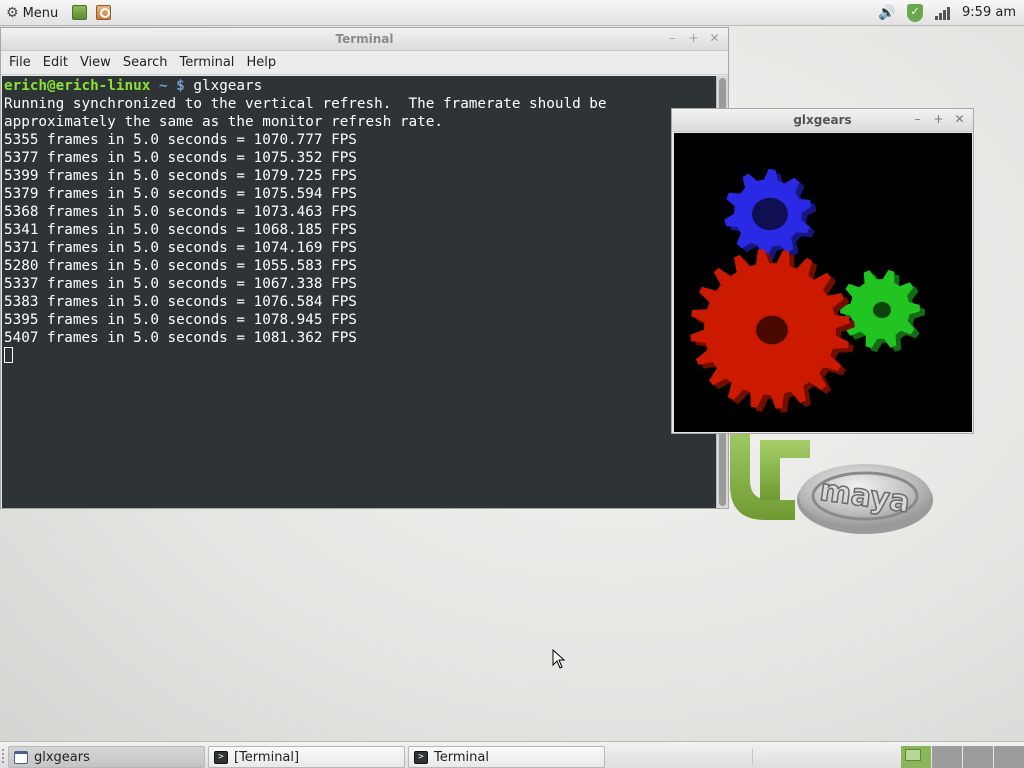  Describe the element at coordinates (831, 477) in the screenshot. I see `linux-mint-maya-logo: maya` at that location.